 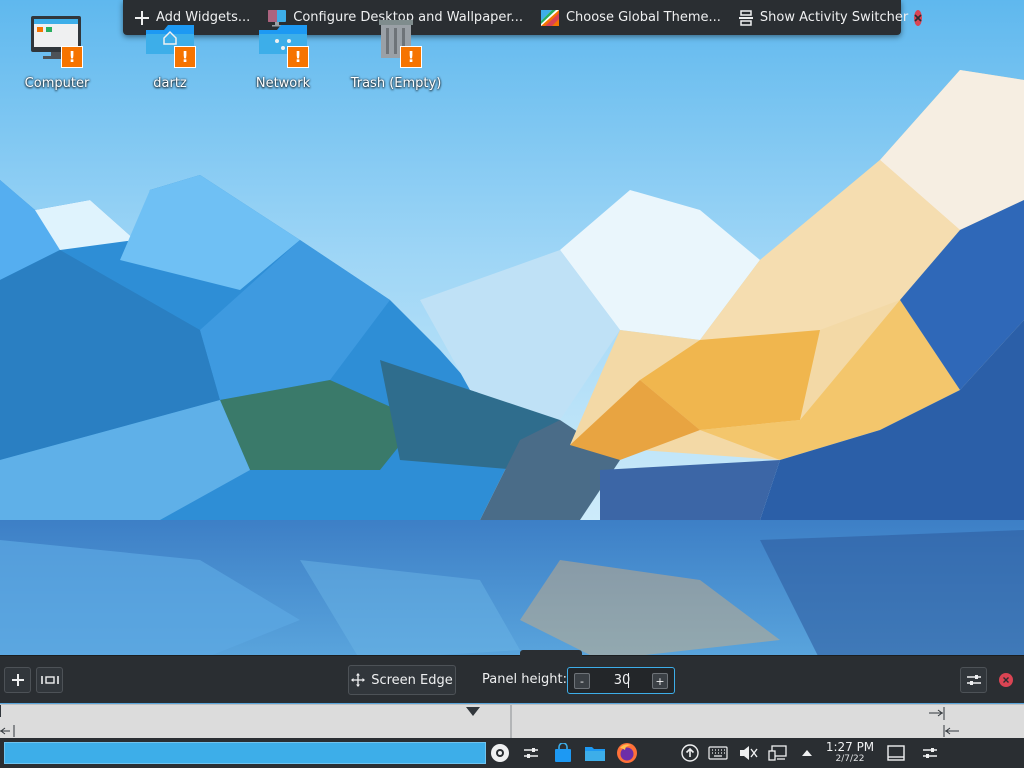 I want to click on show-hidden-icons-button, so click(x=807, y=753).